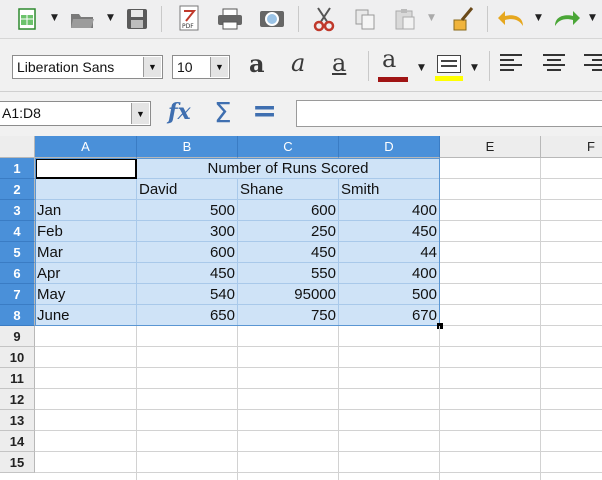 Image resolution: width=602 pixels, height=480 pixels. What do you see at coordinates (571, 189) in the screenshot?
I see `cell-f2` at bounding box center [571, 189].